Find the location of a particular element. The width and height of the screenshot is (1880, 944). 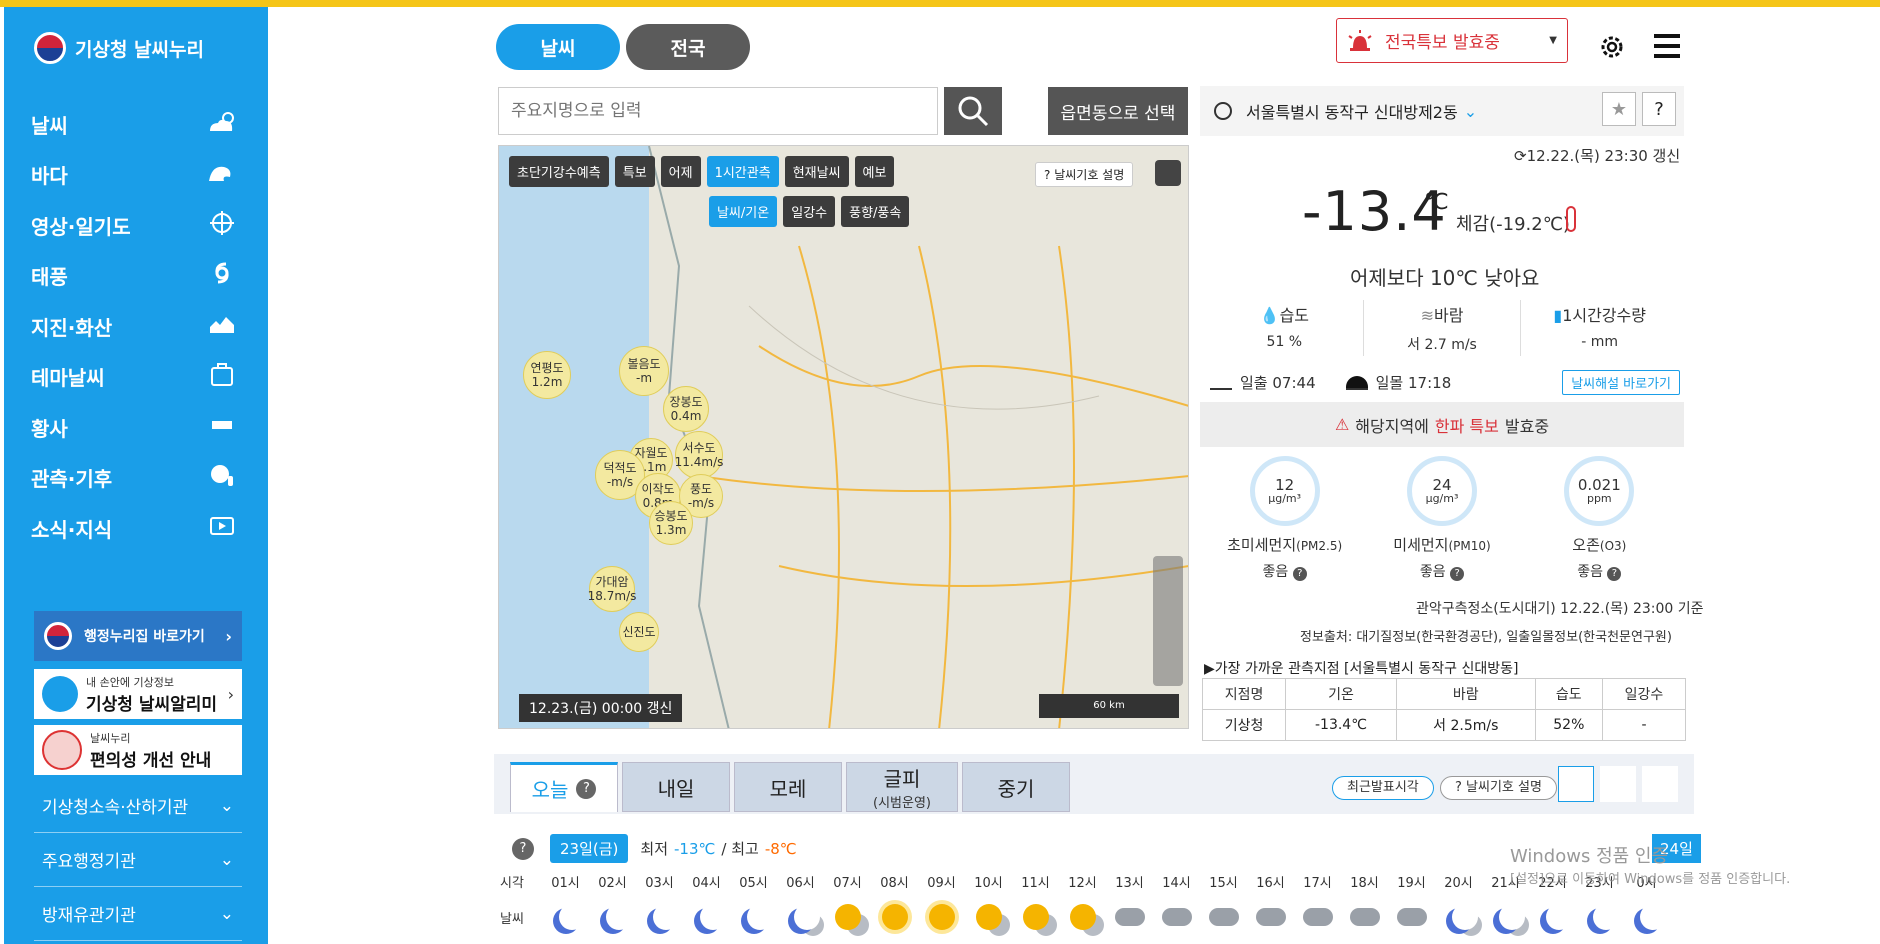

search-icon is located at coordinates (973, 111).